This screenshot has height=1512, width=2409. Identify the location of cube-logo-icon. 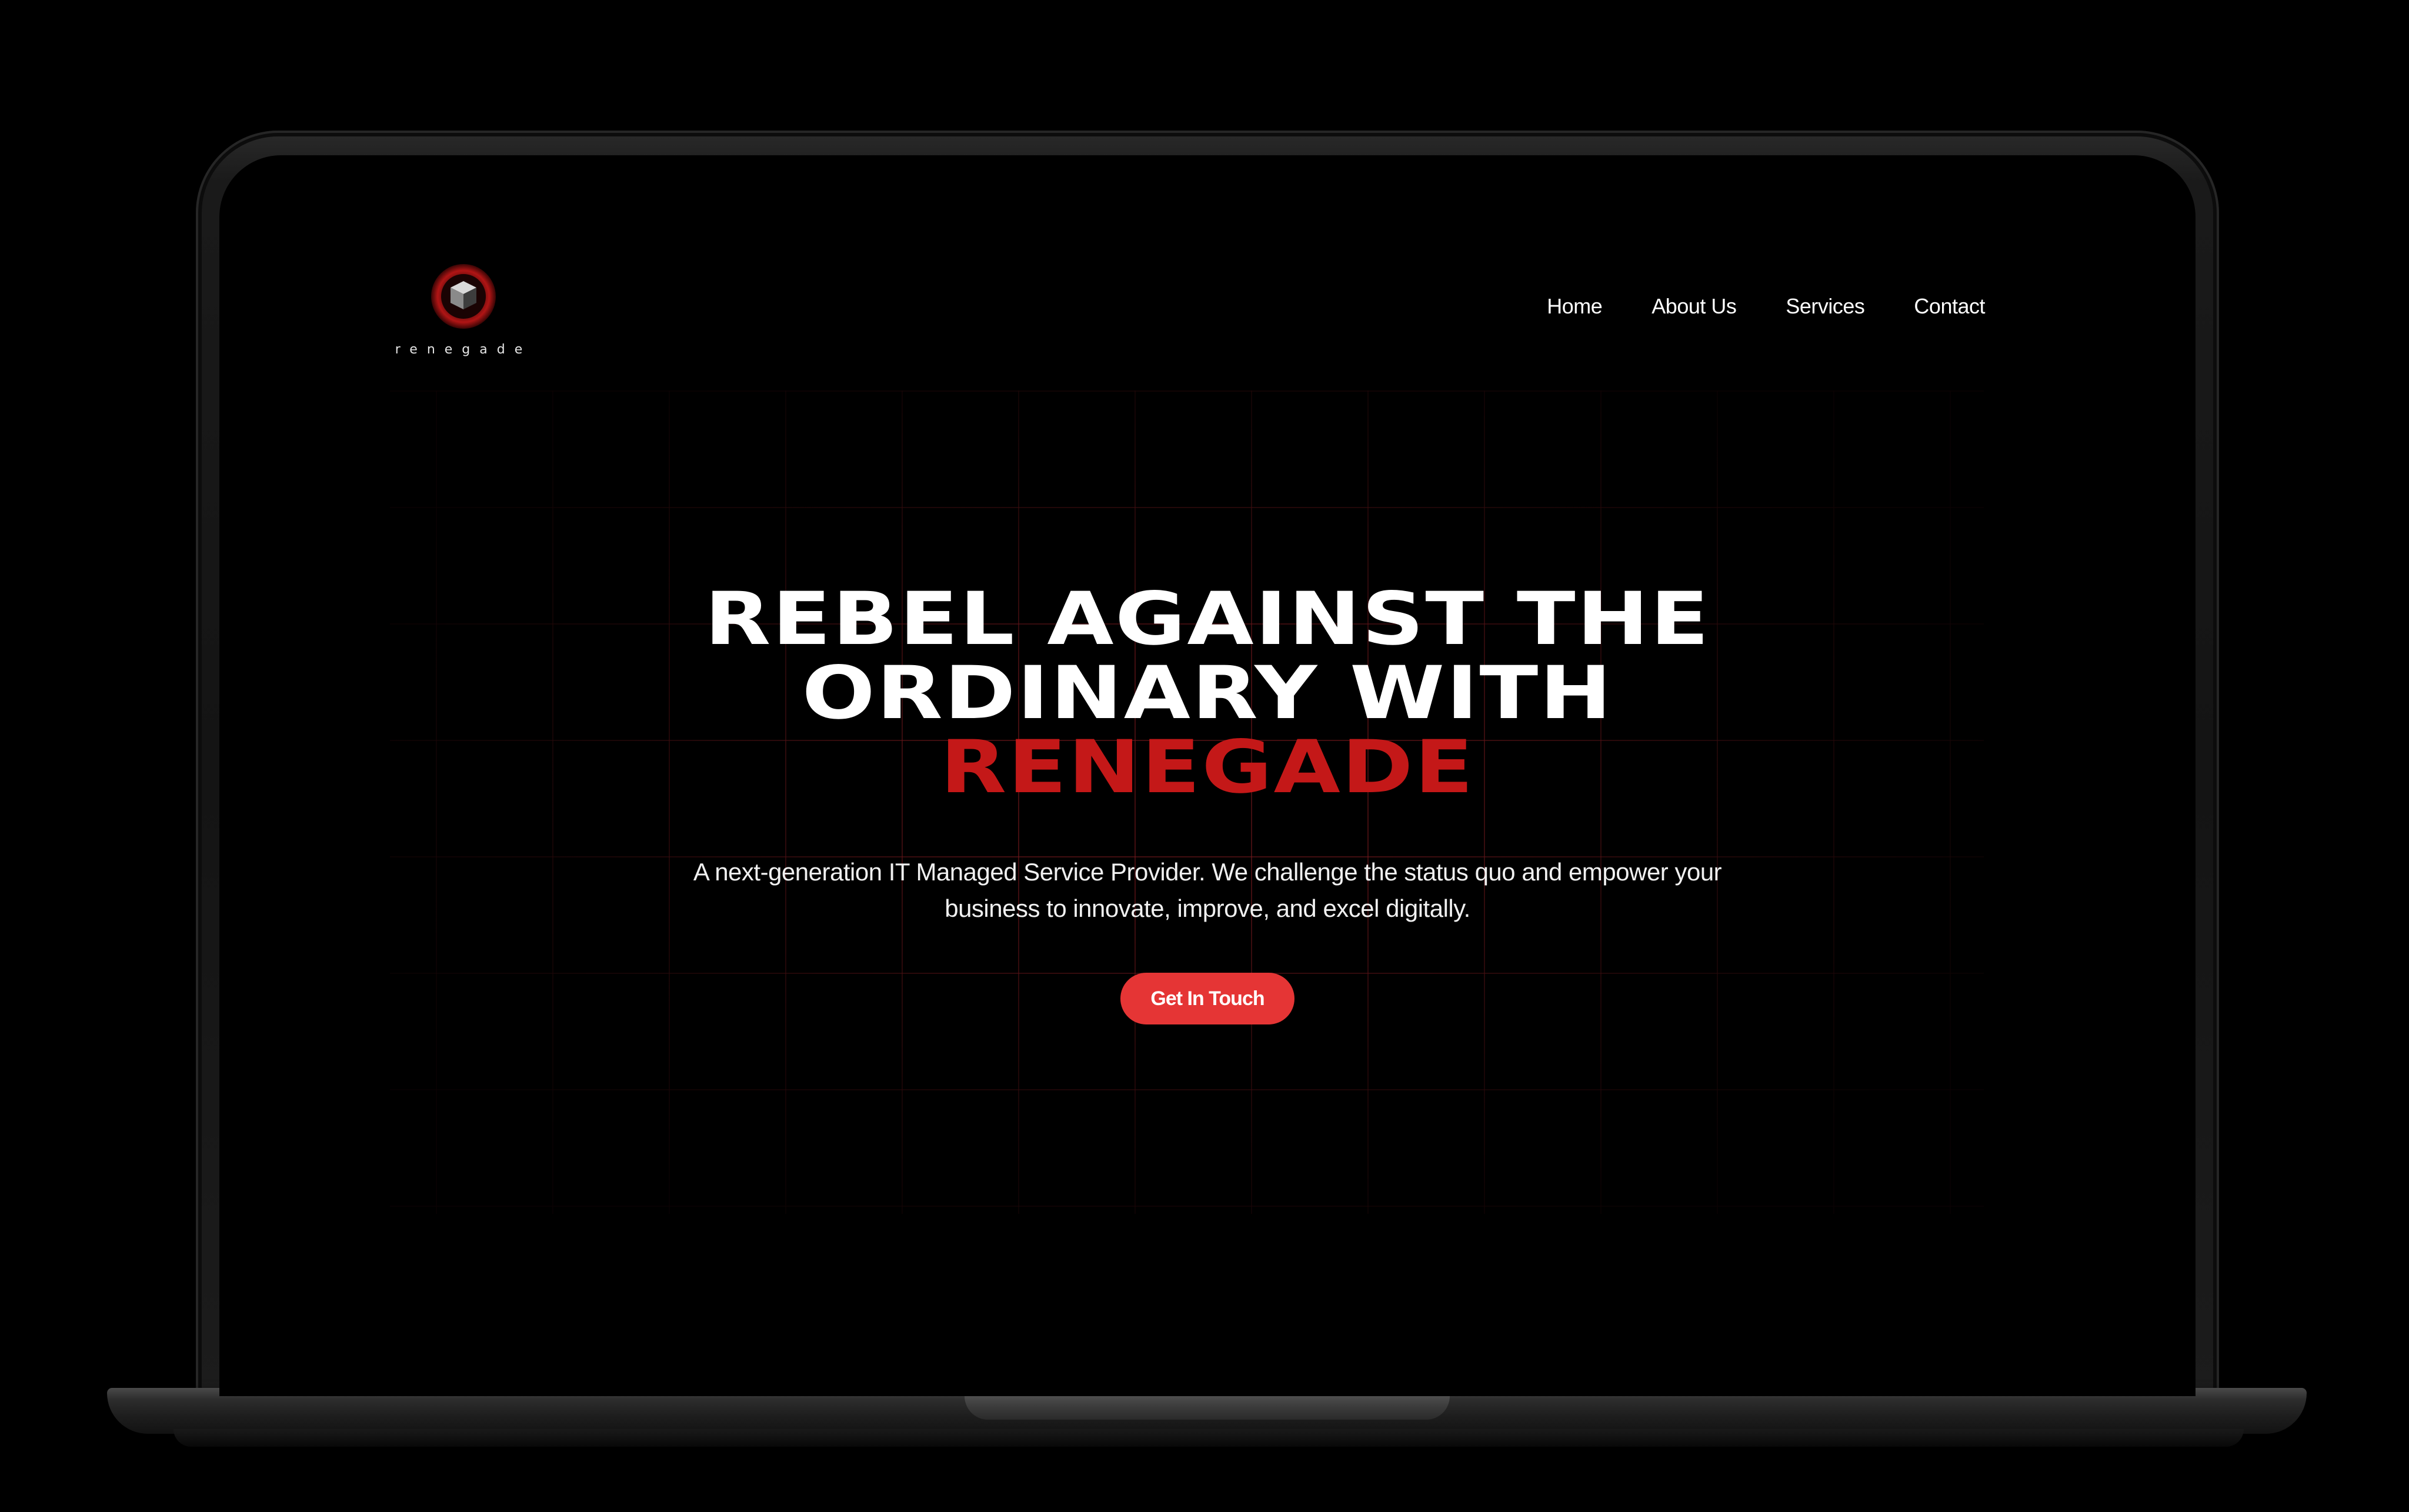
(463, 296).